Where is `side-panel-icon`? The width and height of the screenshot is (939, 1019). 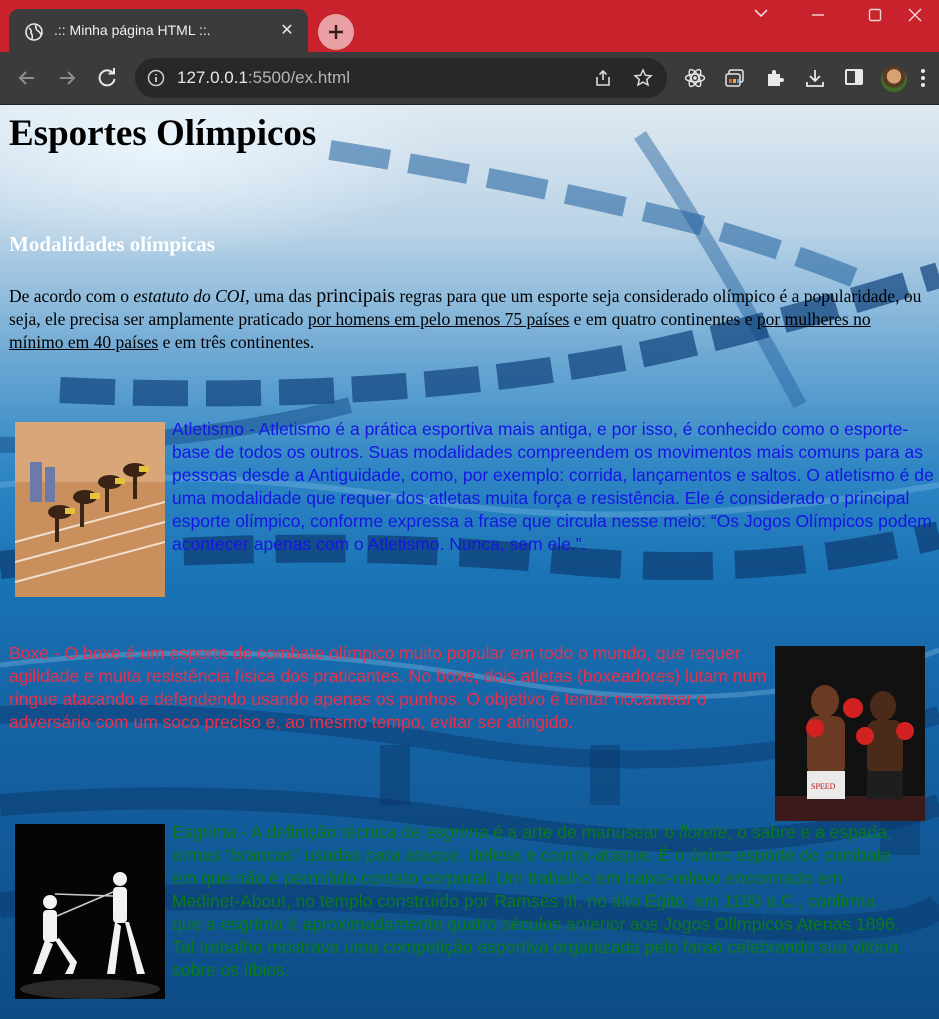
side-panel-icon is located at coordinates (854, 77).